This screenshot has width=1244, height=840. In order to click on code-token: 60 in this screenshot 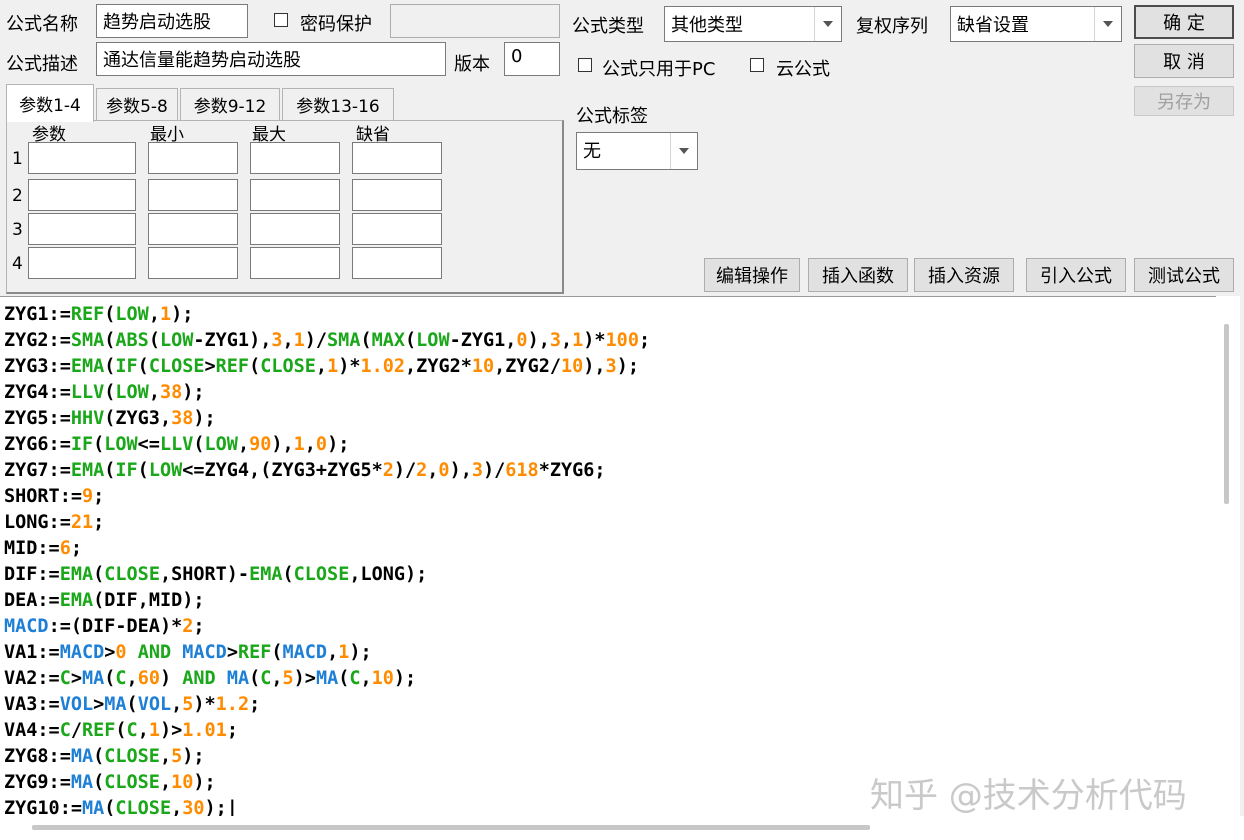, I will do `click(148, 678)`.